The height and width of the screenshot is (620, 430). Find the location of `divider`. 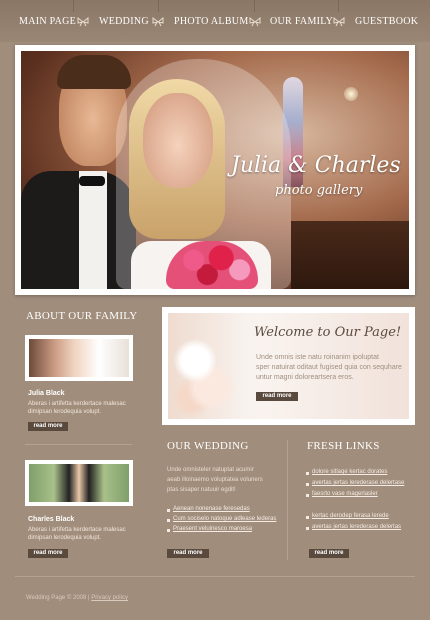

divider is located at coordinates (78, 444).